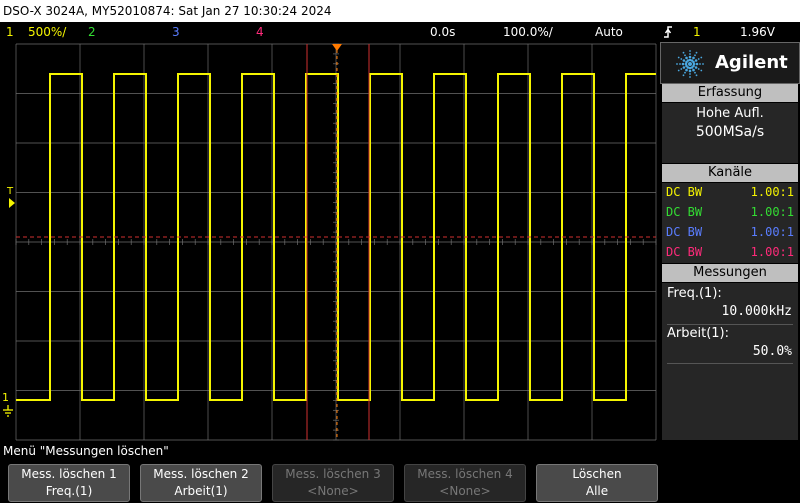 Image resolution: width=800 pixels, height=503 pixels. Describe the element at coordinates (698, 333) in the screenshot. I see `measurement-label-duty: Arbeit(1):` at that location.